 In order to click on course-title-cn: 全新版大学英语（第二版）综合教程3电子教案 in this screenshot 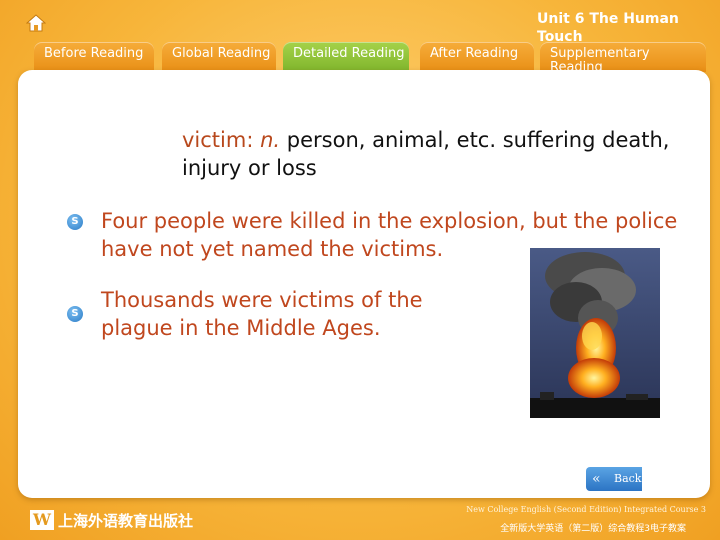, I will do `click(593, 529)`.